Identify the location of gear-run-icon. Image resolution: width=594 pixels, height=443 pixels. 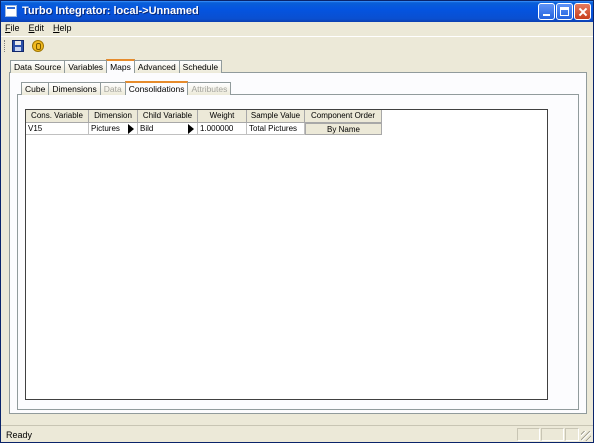
(38, 46).